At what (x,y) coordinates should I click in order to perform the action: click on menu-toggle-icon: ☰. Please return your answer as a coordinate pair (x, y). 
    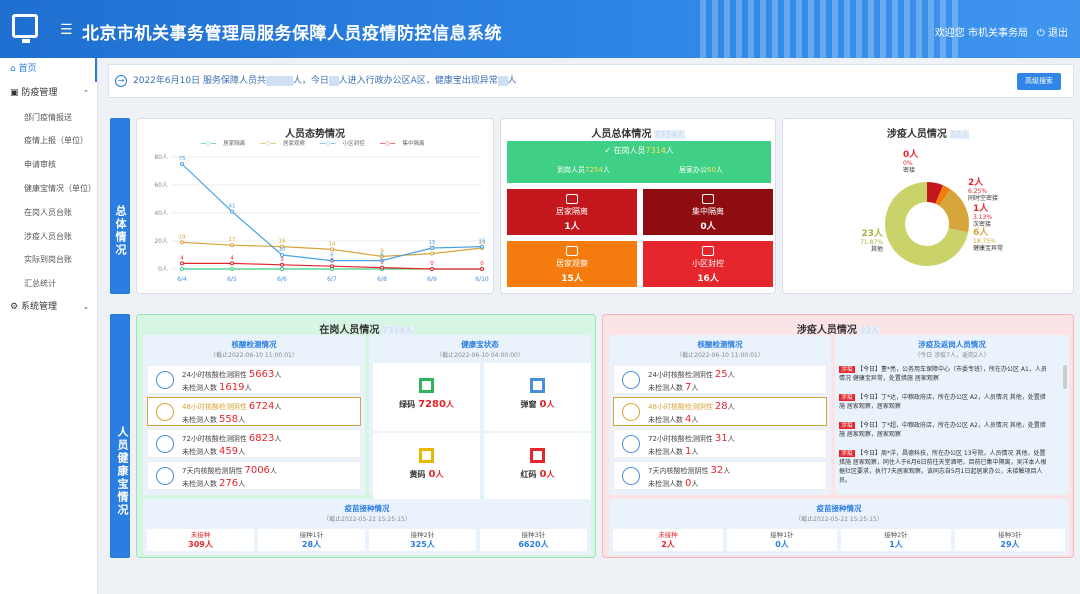
    Looking at the image, I should click on (66, 30).